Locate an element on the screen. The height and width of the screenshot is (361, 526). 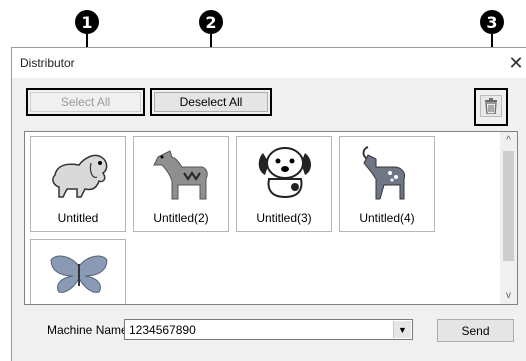
design-tile: Untitled is located at coordinates (78, 184).